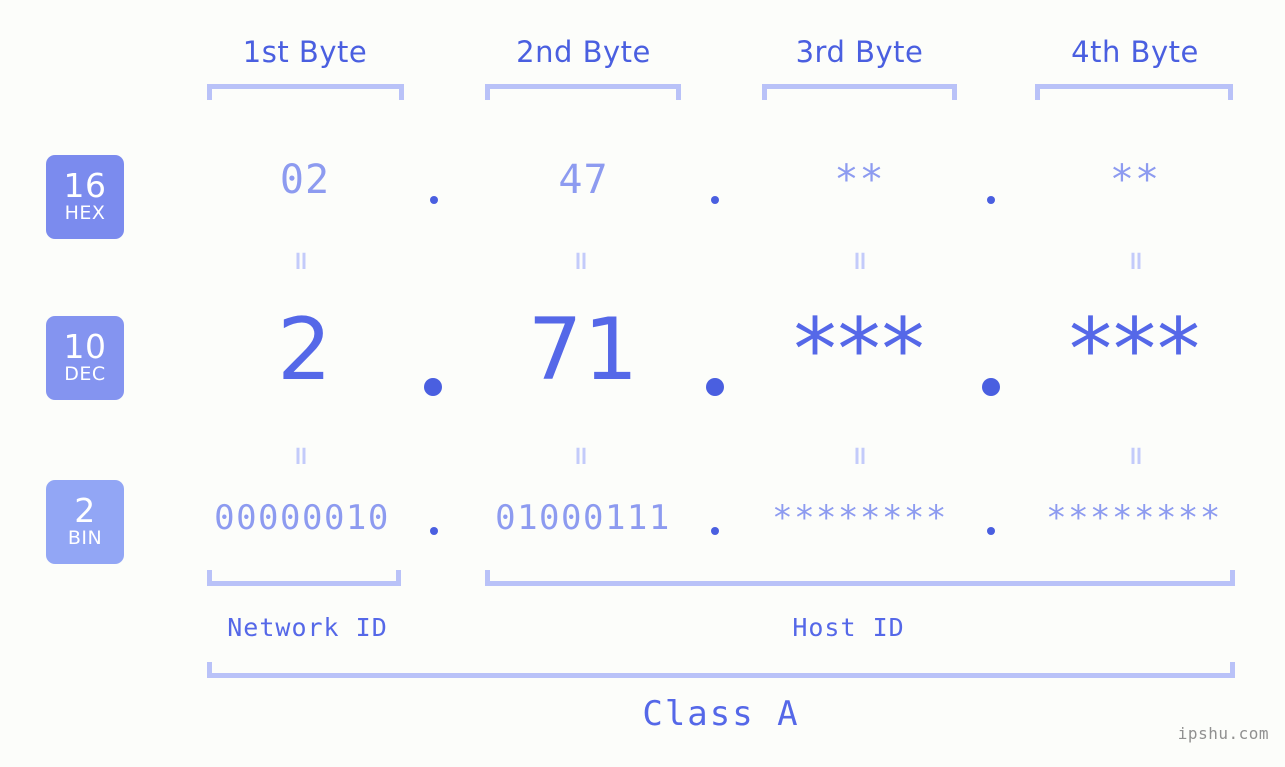  Describe the element at coordinates (860, 261) in the screenshot. I see `equals-mark-hex-dec-3: =` at that location.